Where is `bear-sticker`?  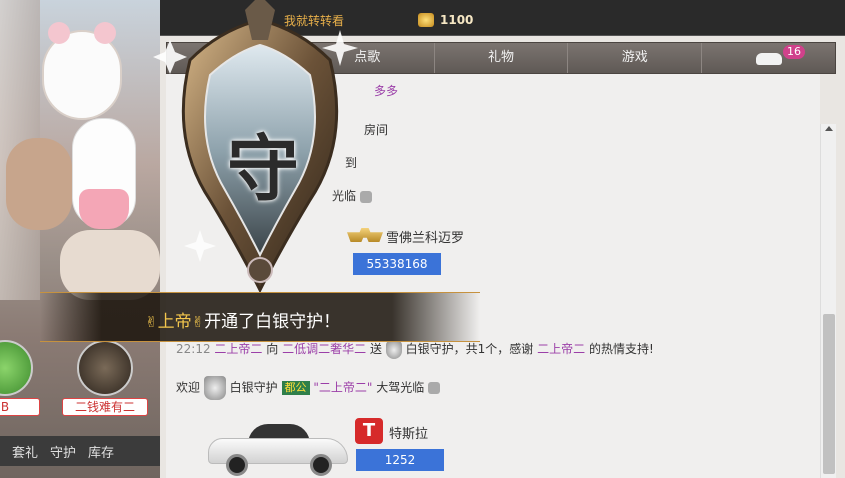 bear-sticker is located at coordinates (39, 184).